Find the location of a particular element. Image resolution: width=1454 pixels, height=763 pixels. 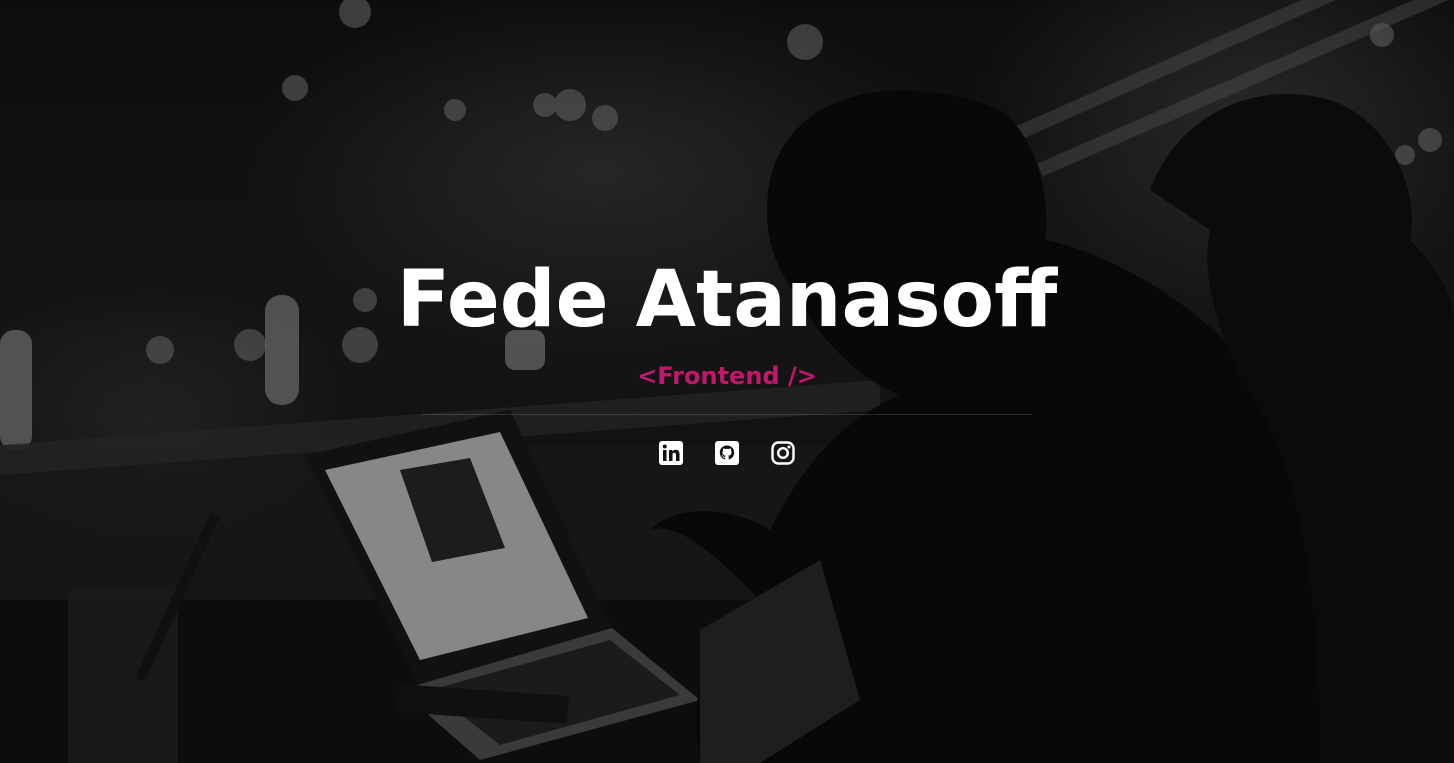

github-link is located at coordinates (727, 453).